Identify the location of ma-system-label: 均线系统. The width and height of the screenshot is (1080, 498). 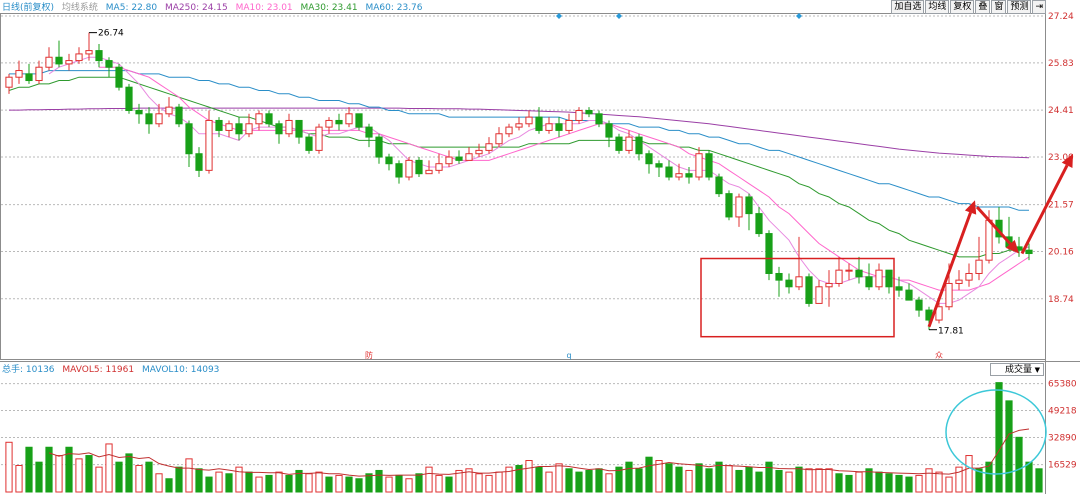
(79, 8).